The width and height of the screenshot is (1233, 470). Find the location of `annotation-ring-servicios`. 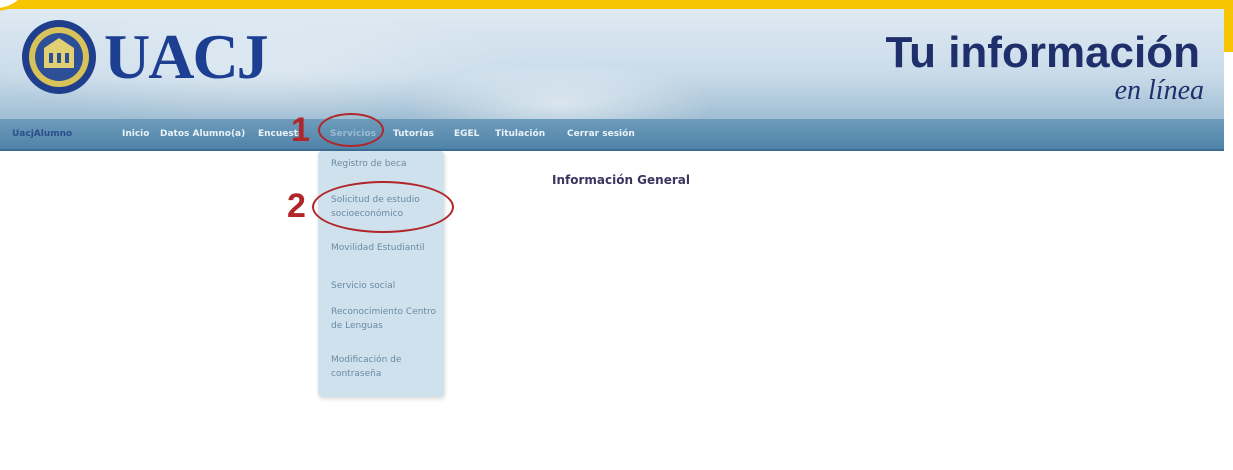

annotation-ring-servicios is located at coordinates (351, 130).